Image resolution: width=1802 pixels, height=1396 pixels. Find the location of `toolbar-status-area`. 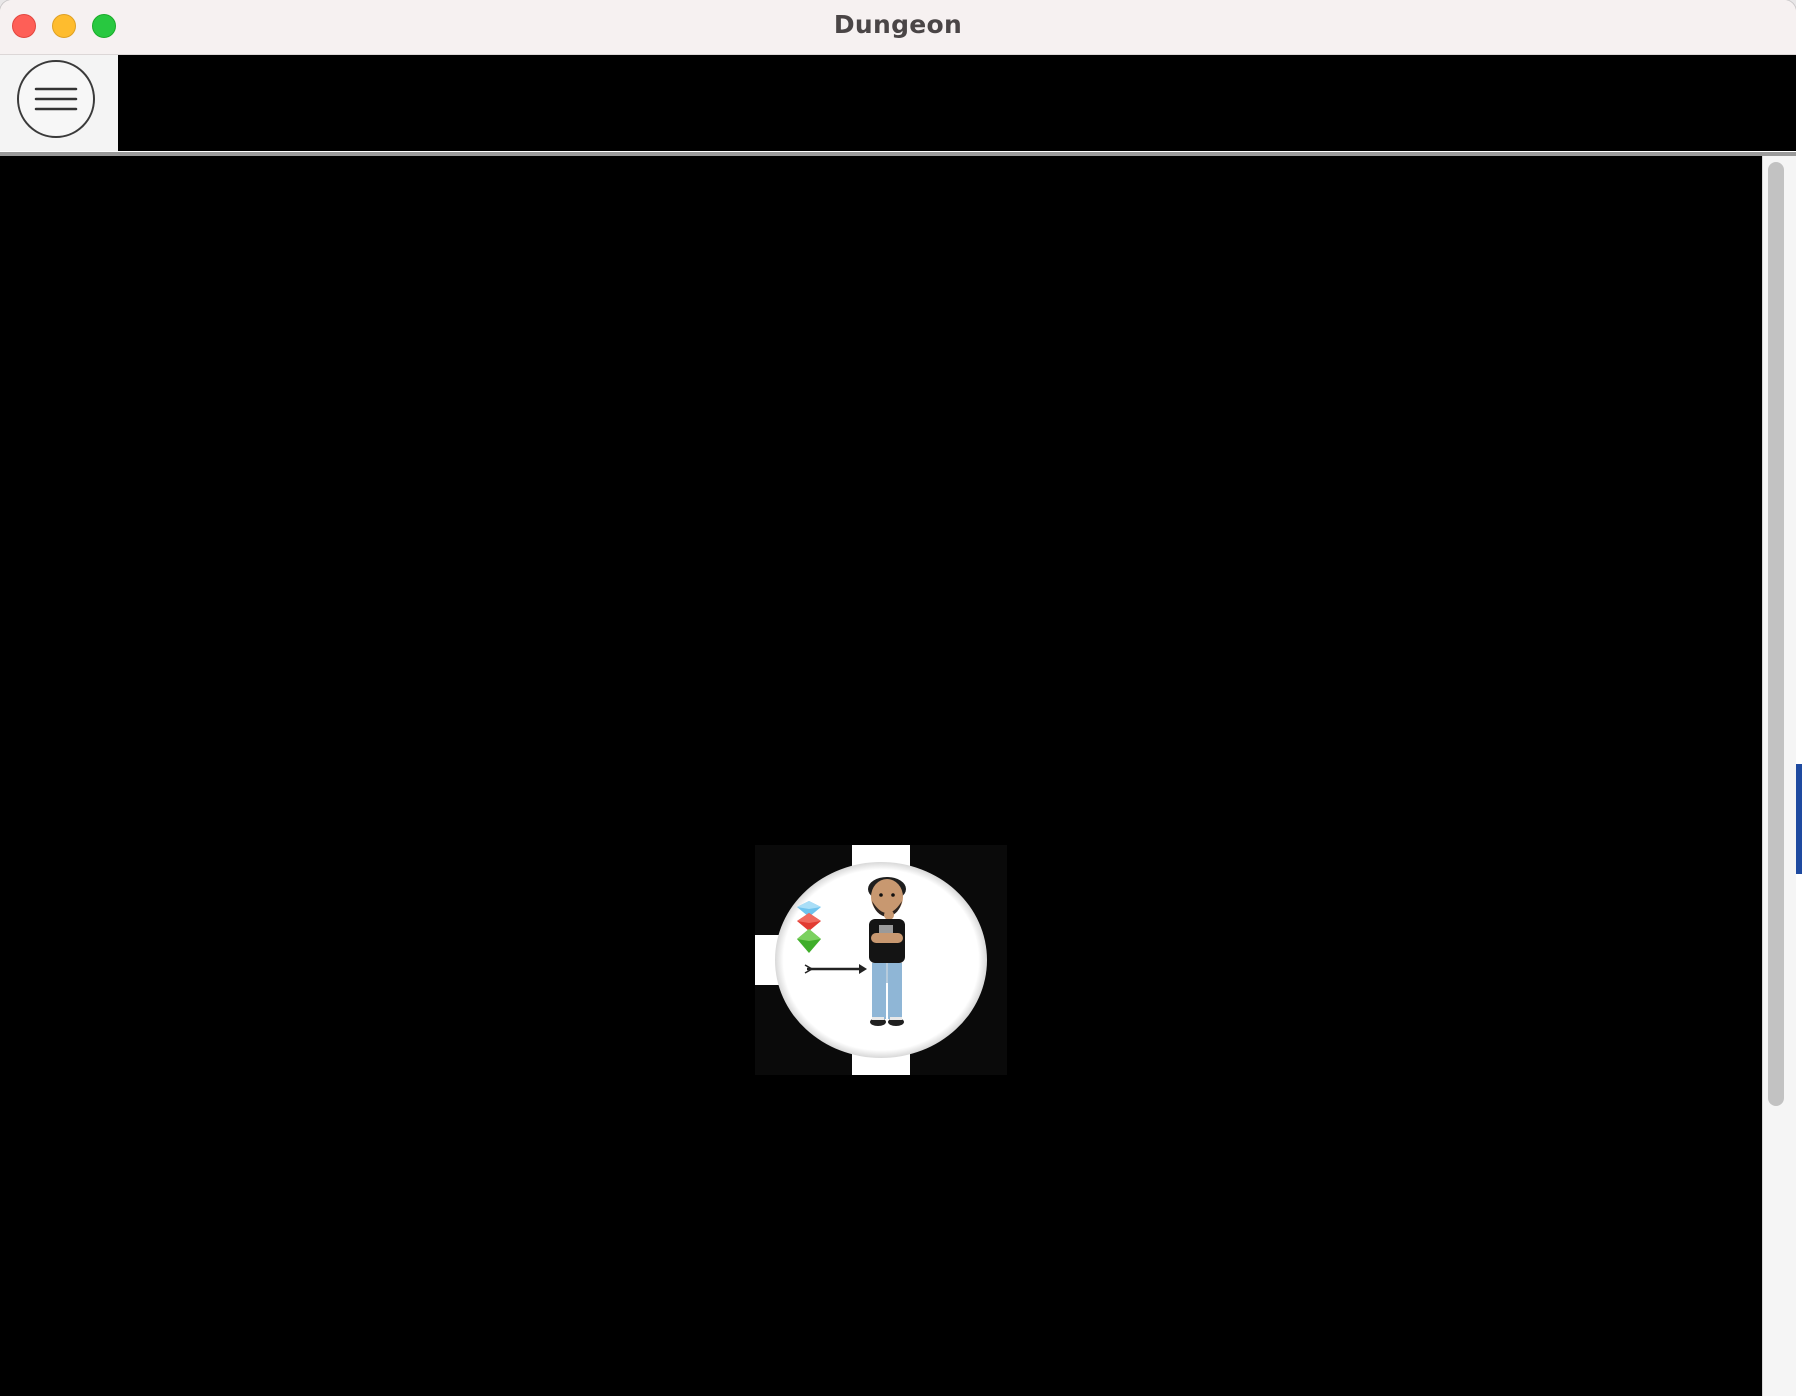

toolbar-status-area is located at coordinates (957, 103).